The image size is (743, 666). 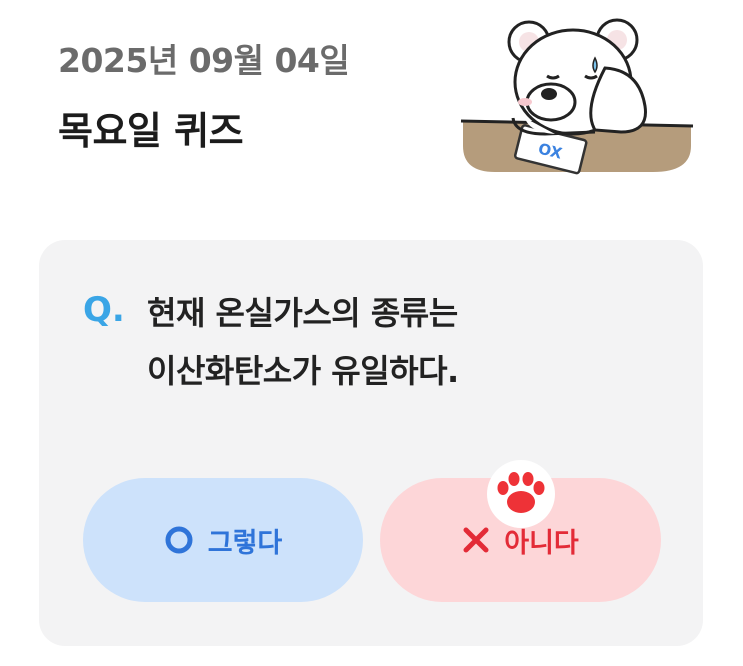 What do you see at coordinates (151, 131) in the screenshot?
I see `page-title: 목요일 퀴즈` at bounding box center [151, 131].